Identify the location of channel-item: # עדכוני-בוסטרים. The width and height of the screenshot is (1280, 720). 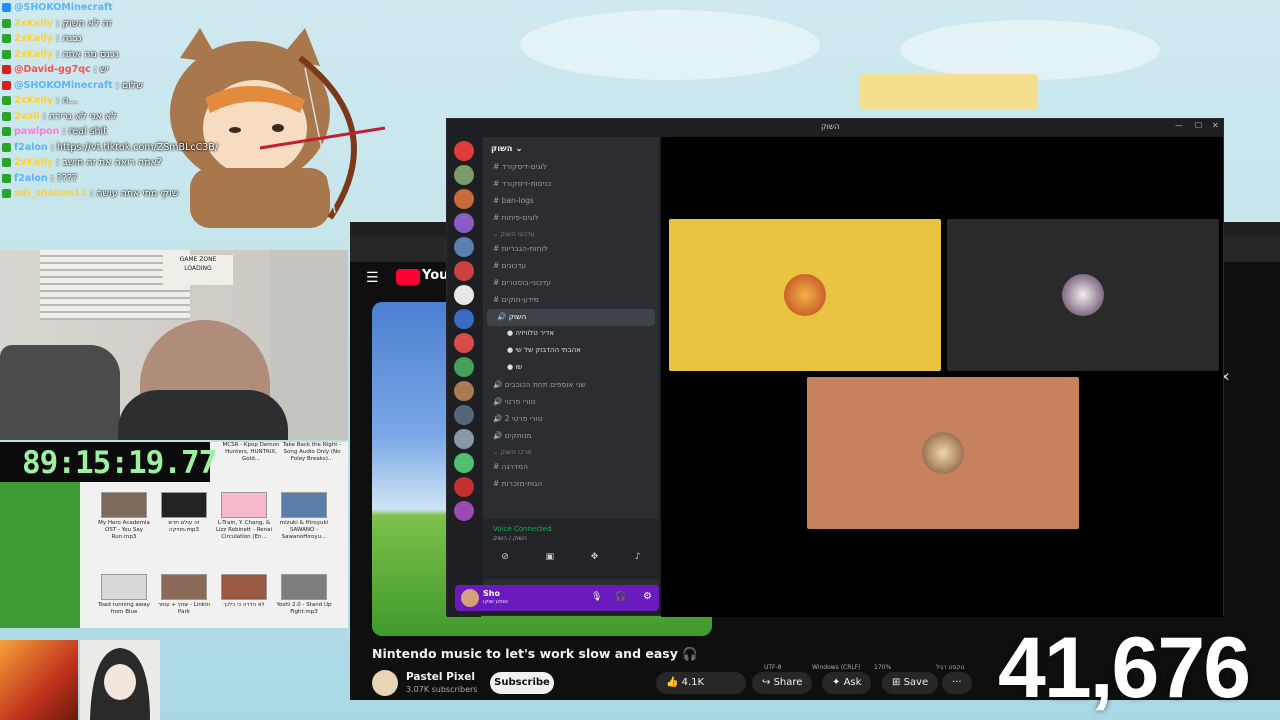
(571, 283).